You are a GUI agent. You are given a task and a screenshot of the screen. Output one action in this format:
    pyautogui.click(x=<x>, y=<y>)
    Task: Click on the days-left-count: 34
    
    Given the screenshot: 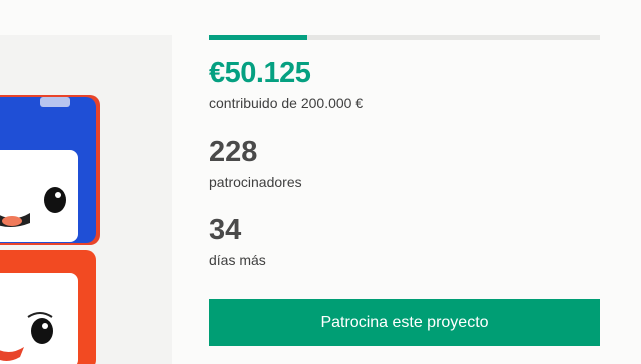 What is the action you would take?
    pyautogui.click(x=225, y=230)
    